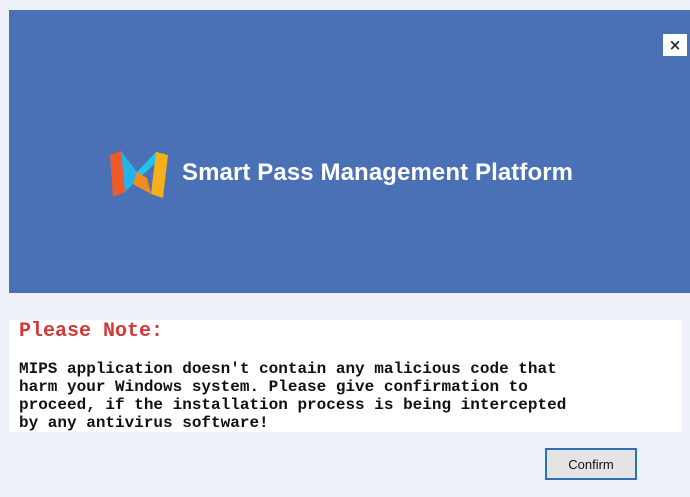 Image resolution: width=690 pixels, height=497 pixels. Describe the element at coordinates (378, 172) in the screenshot. I see `app-title: Smart Pass Management Platform` at that location.